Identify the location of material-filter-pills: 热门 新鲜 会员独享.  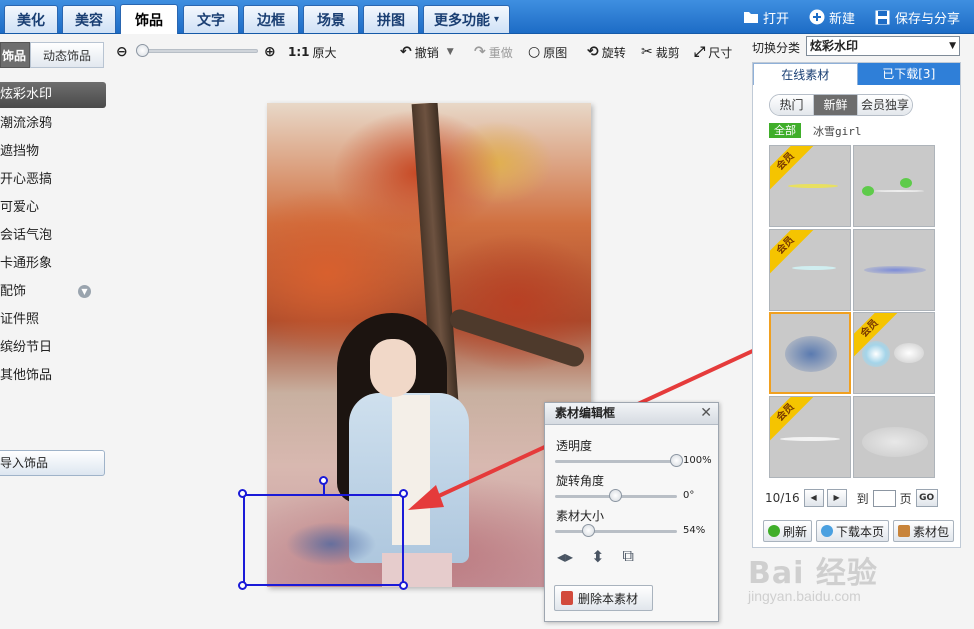
(841, 105).